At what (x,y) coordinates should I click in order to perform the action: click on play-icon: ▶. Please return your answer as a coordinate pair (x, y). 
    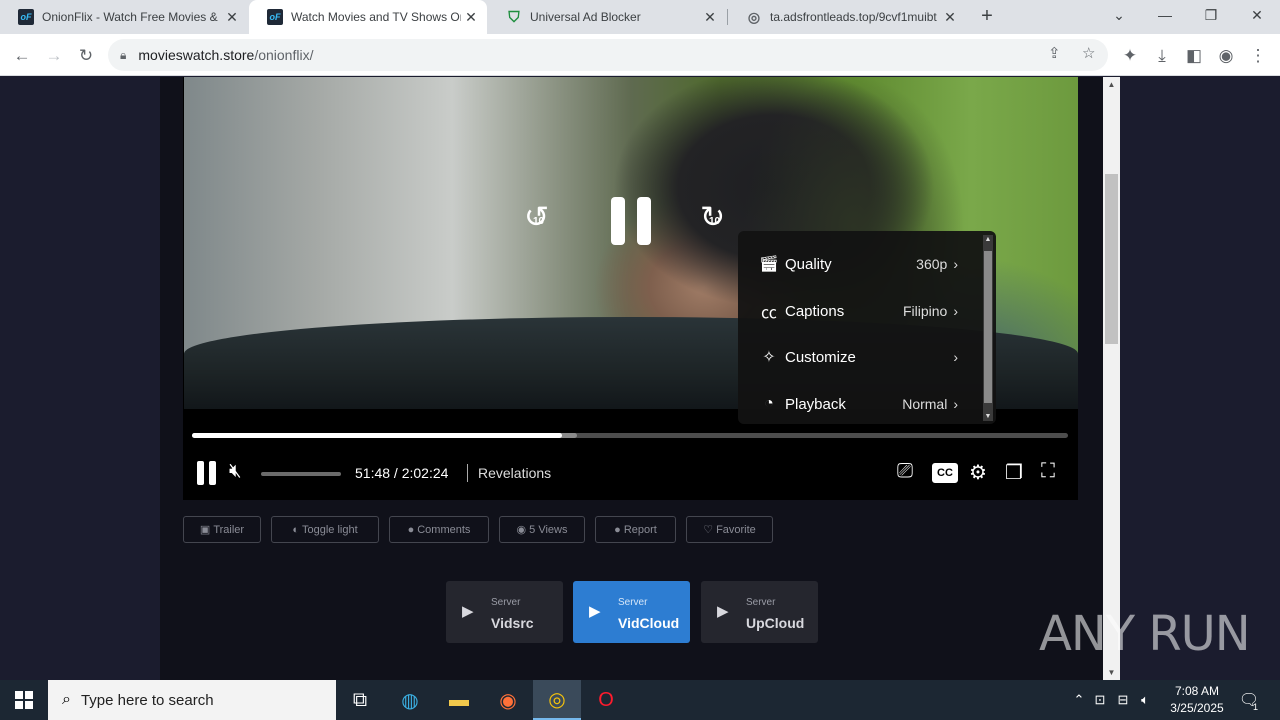
    Looking at the image, I should click on (723, 611).